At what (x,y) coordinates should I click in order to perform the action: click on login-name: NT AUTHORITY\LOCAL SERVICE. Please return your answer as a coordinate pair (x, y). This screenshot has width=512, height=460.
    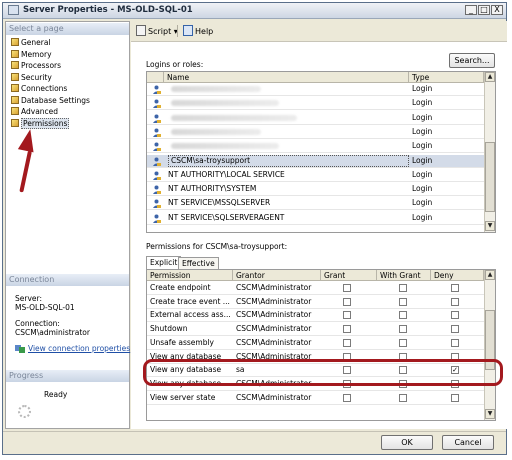
    Looking at the image, I should click on (226, 174).